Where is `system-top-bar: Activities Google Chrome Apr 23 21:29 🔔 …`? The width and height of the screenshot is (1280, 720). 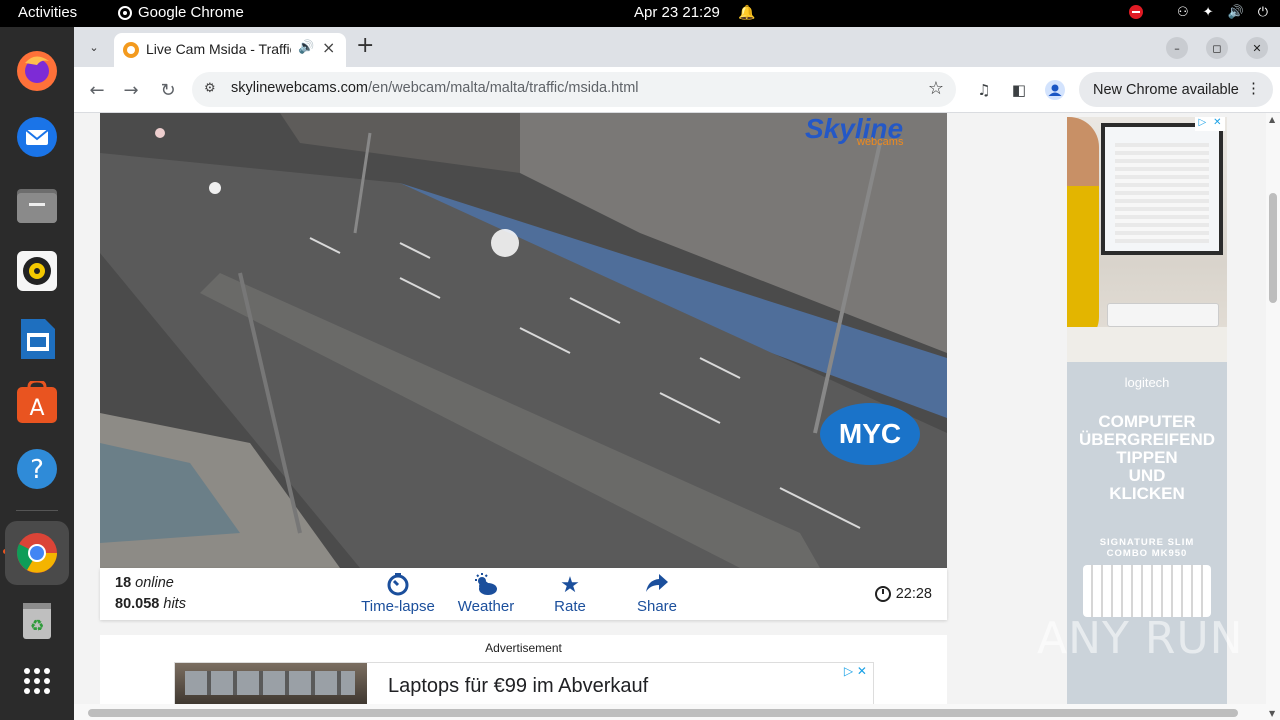 system-top-bar: Activities Google Chrome Apr 23 21:29 🔔 … is located at coordinates (640, 13).